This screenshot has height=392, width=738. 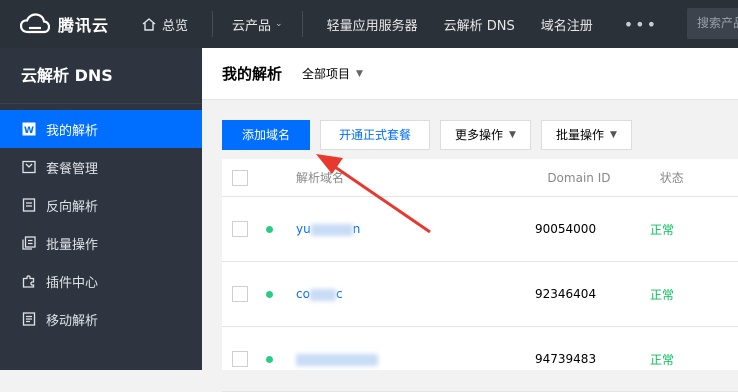 I want to click on plugin-icon, so click(x=29, y=281).